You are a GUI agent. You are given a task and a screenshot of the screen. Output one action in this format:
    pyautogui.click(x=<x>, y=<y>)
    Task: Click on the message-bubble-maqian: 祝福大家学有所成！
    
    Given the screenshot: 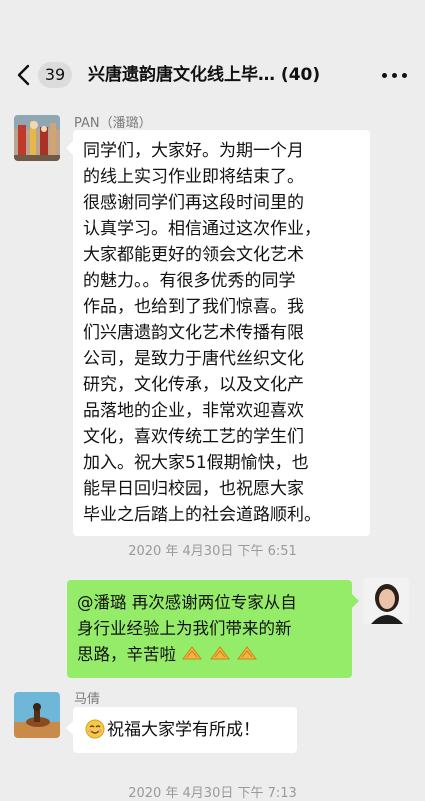 What is the action you would take?
    pyautogui.click(x=185, y=730)
    